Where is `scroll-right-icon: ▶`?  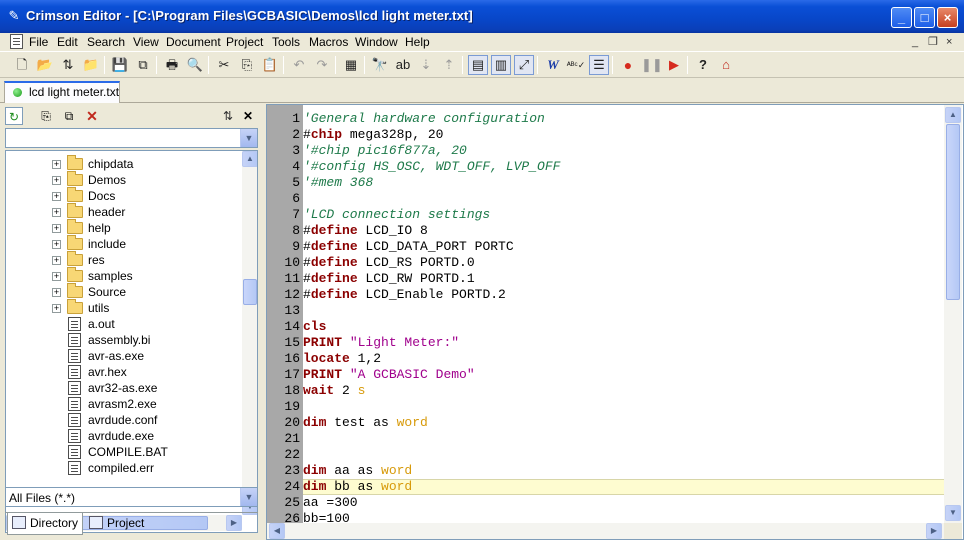 scroll-right-icon: ▶ is located at coordinates (934, 531).